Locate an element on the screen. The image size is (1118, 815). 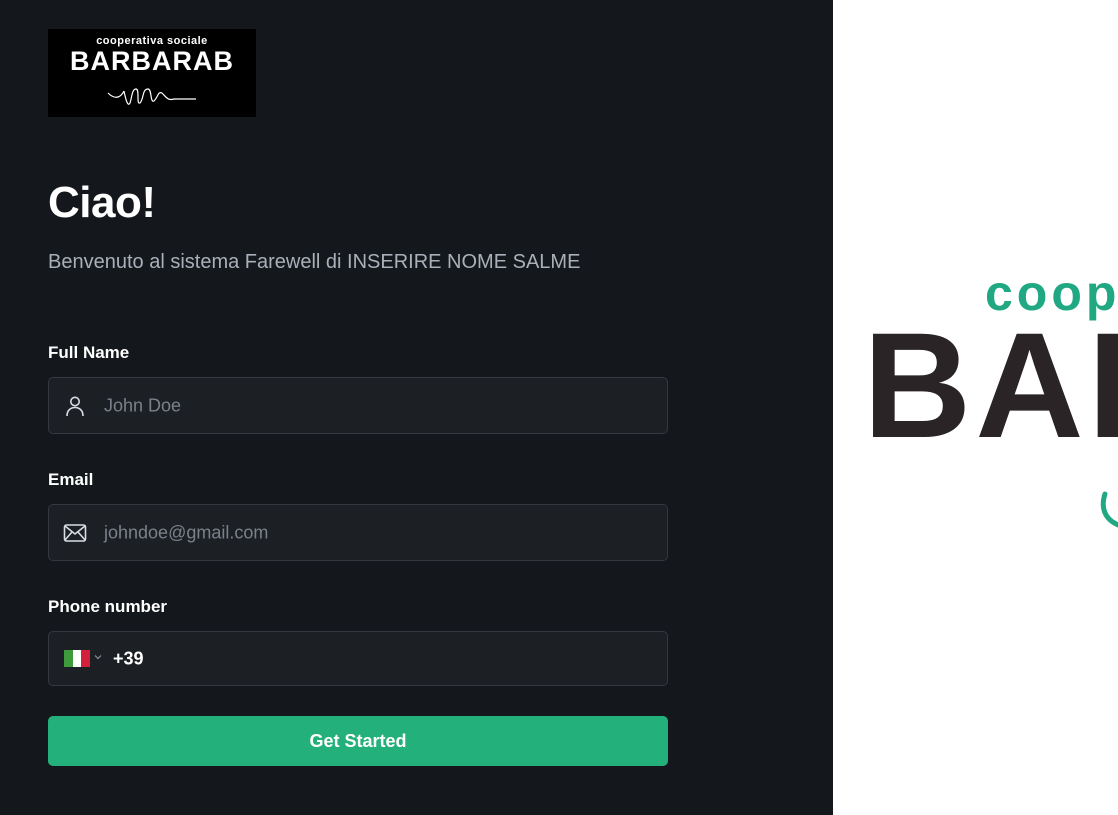
full-name-label: Full Name is located at coordinates (89, 352).